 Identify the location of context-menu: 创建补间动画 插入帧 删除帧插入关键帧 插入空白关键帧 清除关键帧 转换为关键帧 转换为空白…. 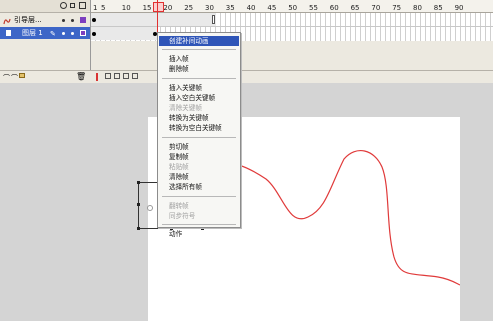
(199, 135).